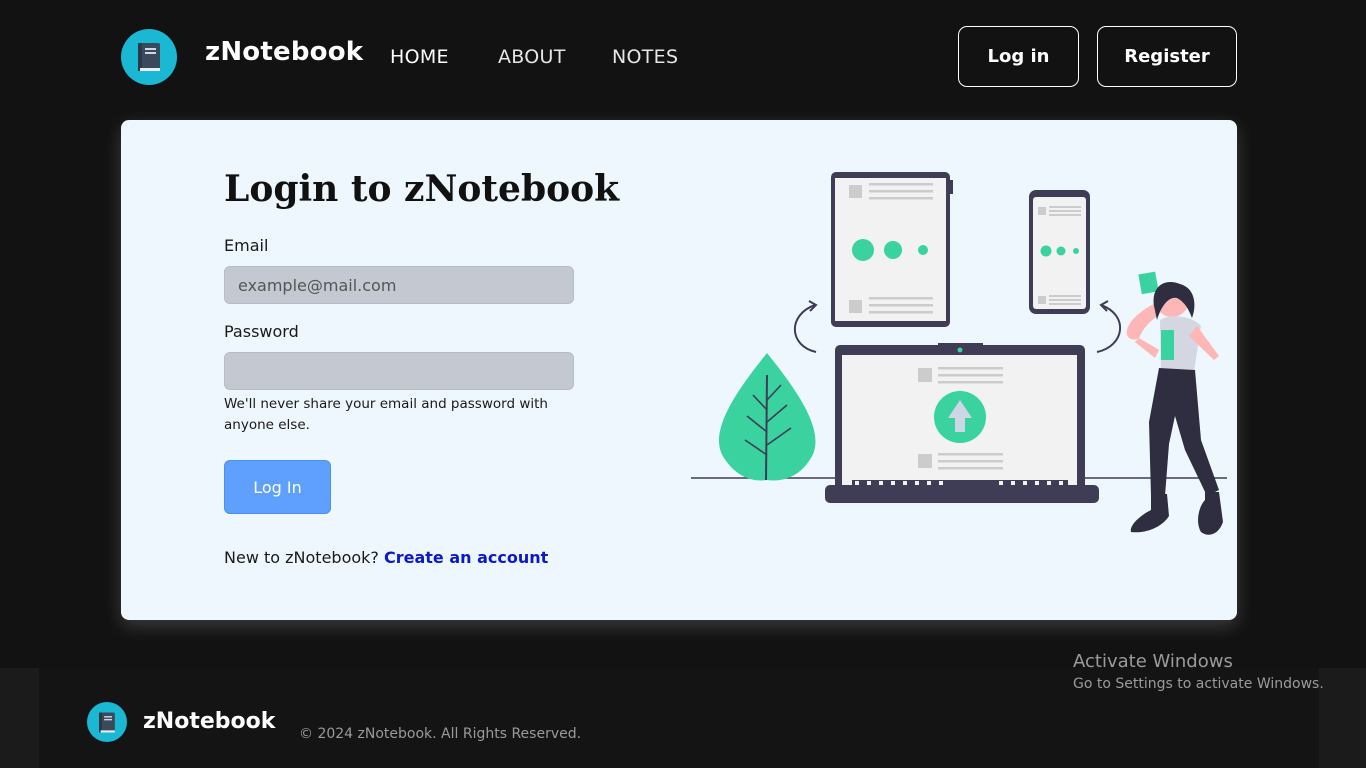  What do you see at coordinates (209, 721) in the screenshot?
I see `footer-brand: zNotebook` at bounding box center [209, 721].